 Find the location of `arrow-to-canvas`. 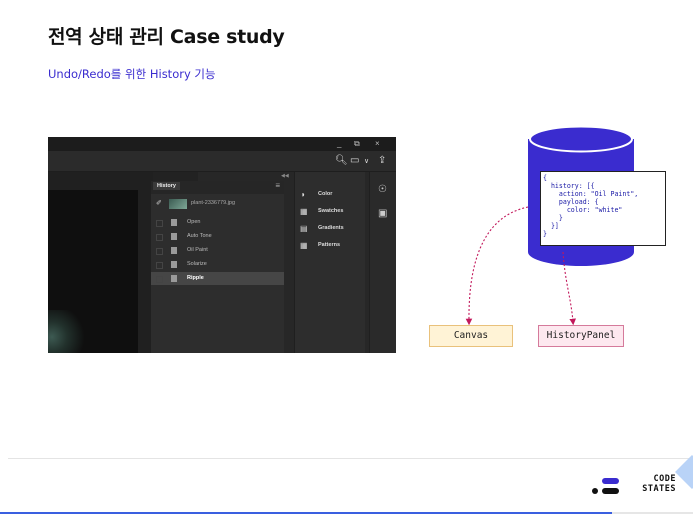

arrow-to-canvas is located at coordinates (497, 266).